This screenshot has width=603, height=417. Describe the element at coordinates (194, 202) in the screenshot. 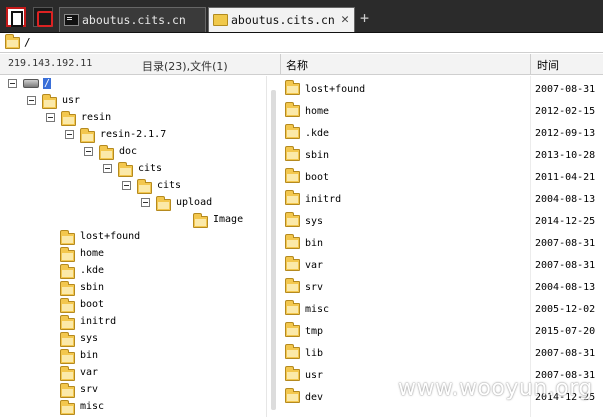

I see `tree-item-label: upload` at that location.